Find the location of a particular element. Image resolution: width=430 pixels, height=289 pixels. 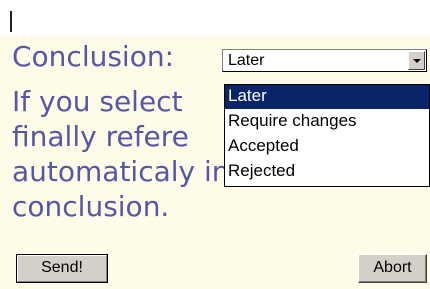

chevron-down-icon is located at coordinates (417, 61).